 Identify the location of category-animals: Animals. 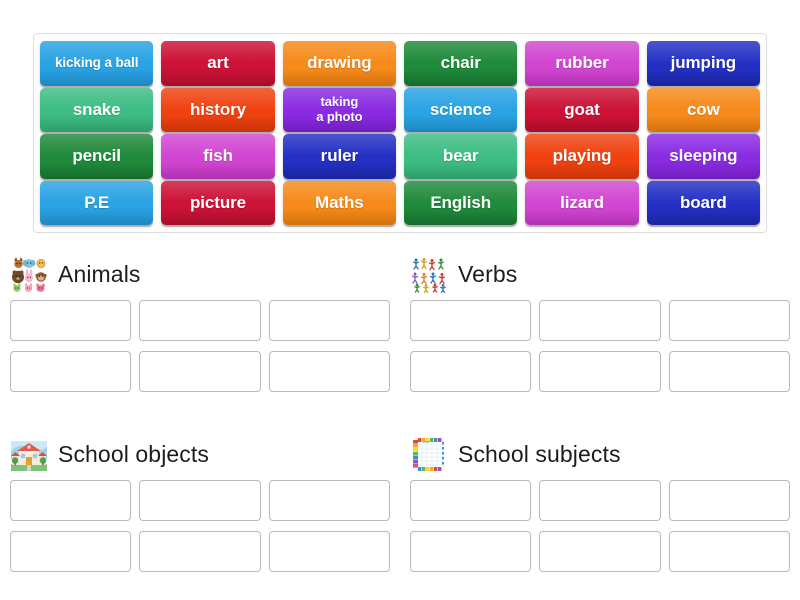
(200, 320).